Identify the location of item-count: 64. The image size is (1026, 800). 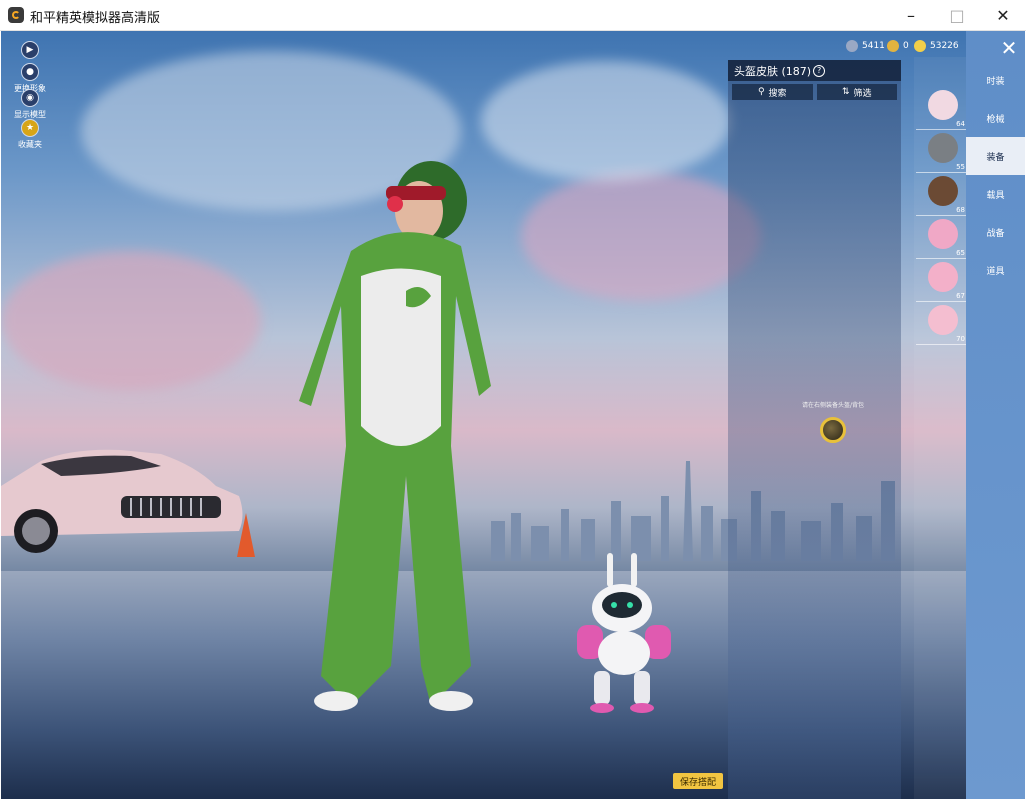
(960, 124).